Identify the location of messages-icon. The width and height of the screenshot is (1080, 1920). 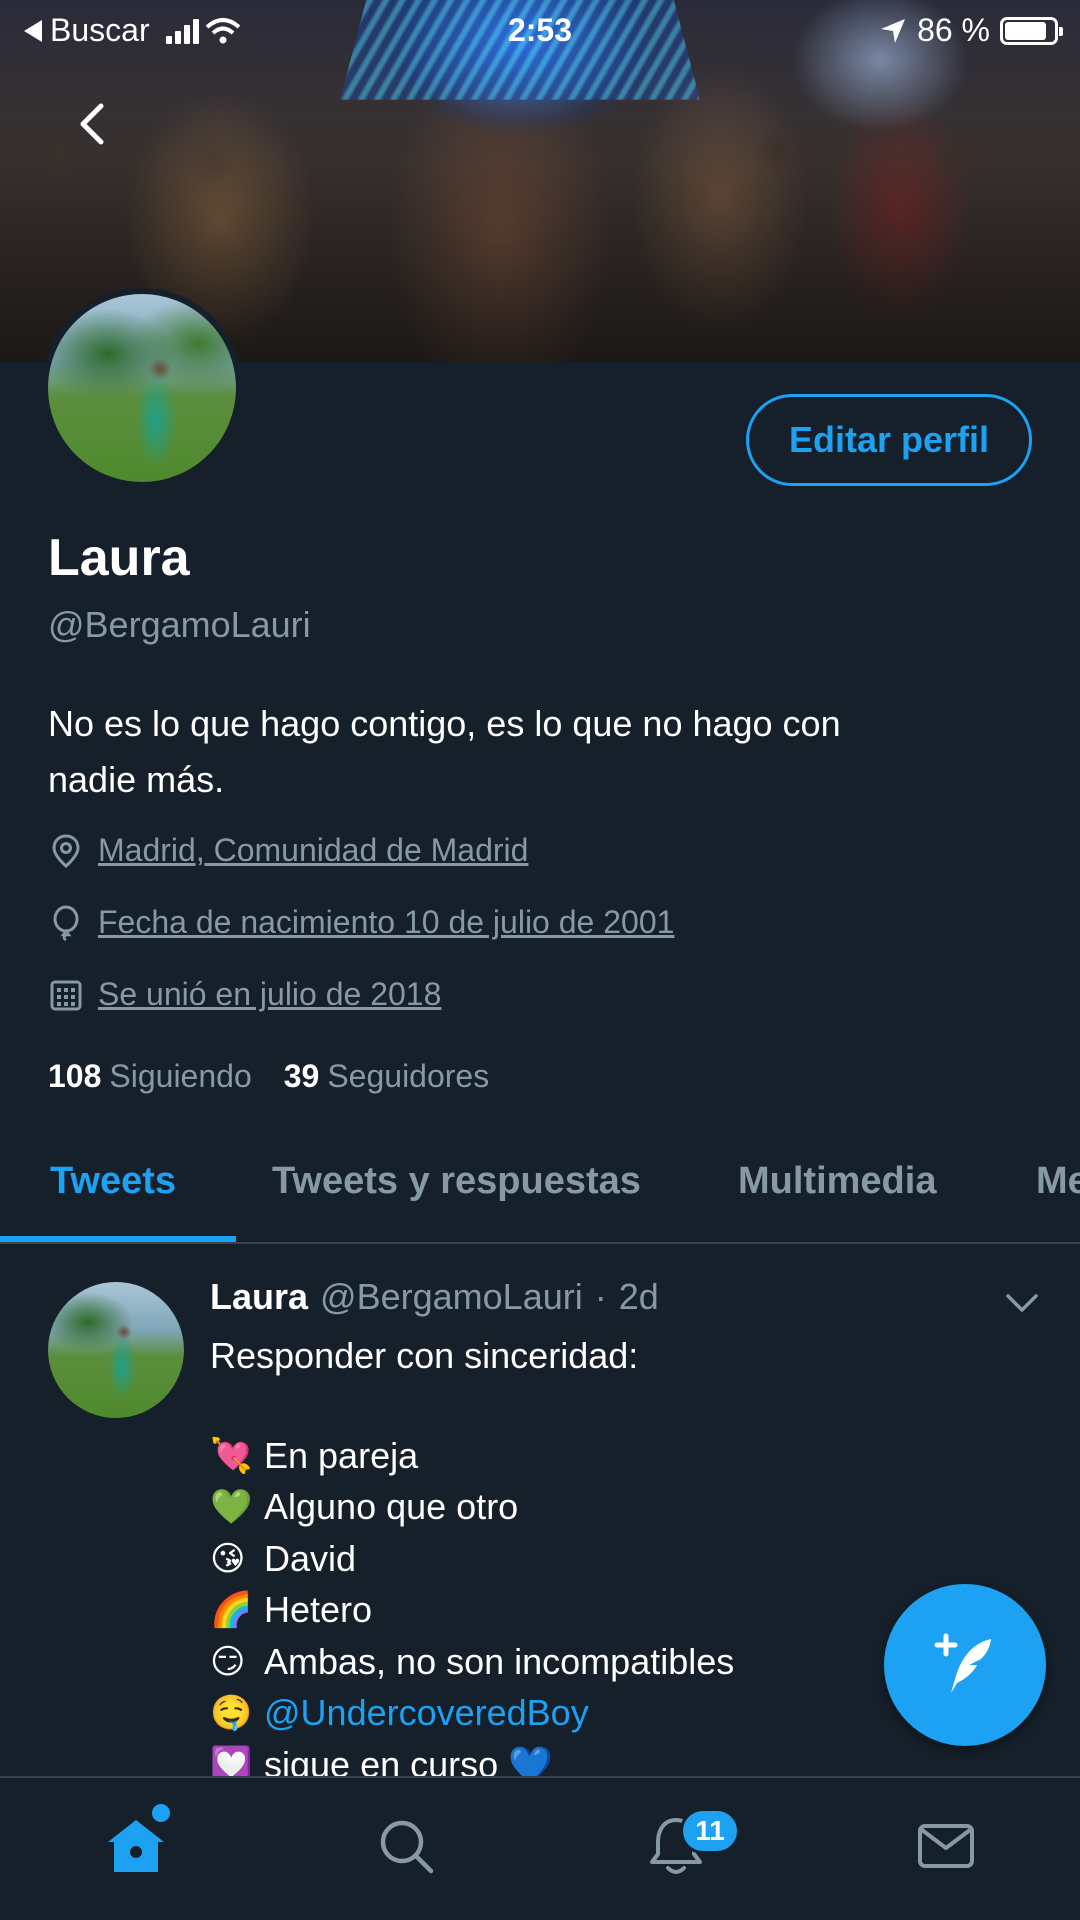
(946, 1846).